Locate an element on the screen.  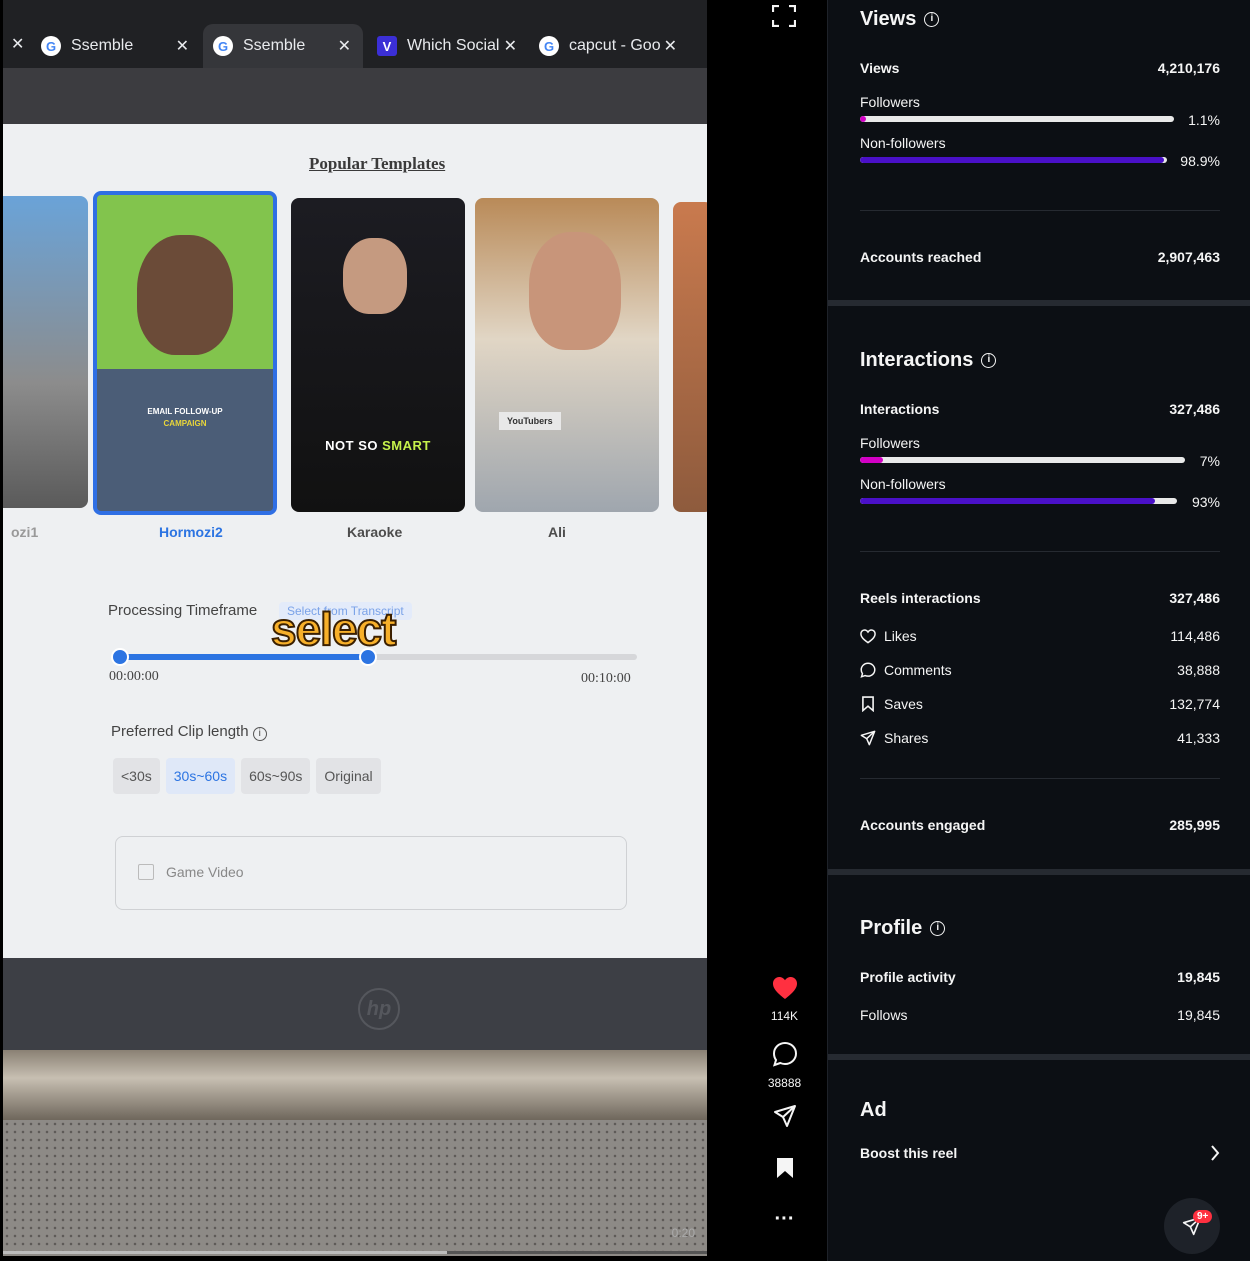
laptop-bezel: hp is located at coordinates (355, 1004).